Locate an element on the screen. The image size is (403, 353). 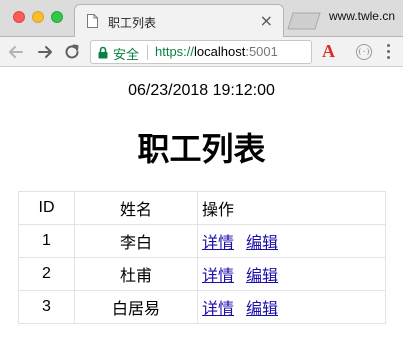
timestamp: 06/23/2018 19:12:00 is located at coordinates (201, 90).